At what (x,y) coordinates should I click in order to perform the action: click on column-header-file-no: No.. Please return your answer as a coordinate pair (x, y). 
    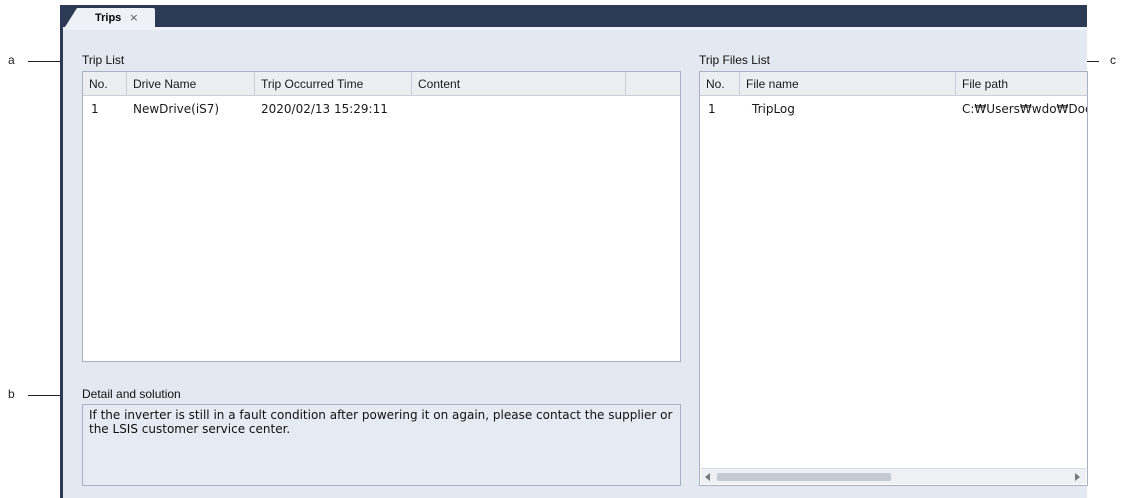
    Looking at the image, I should click on (720, 84).